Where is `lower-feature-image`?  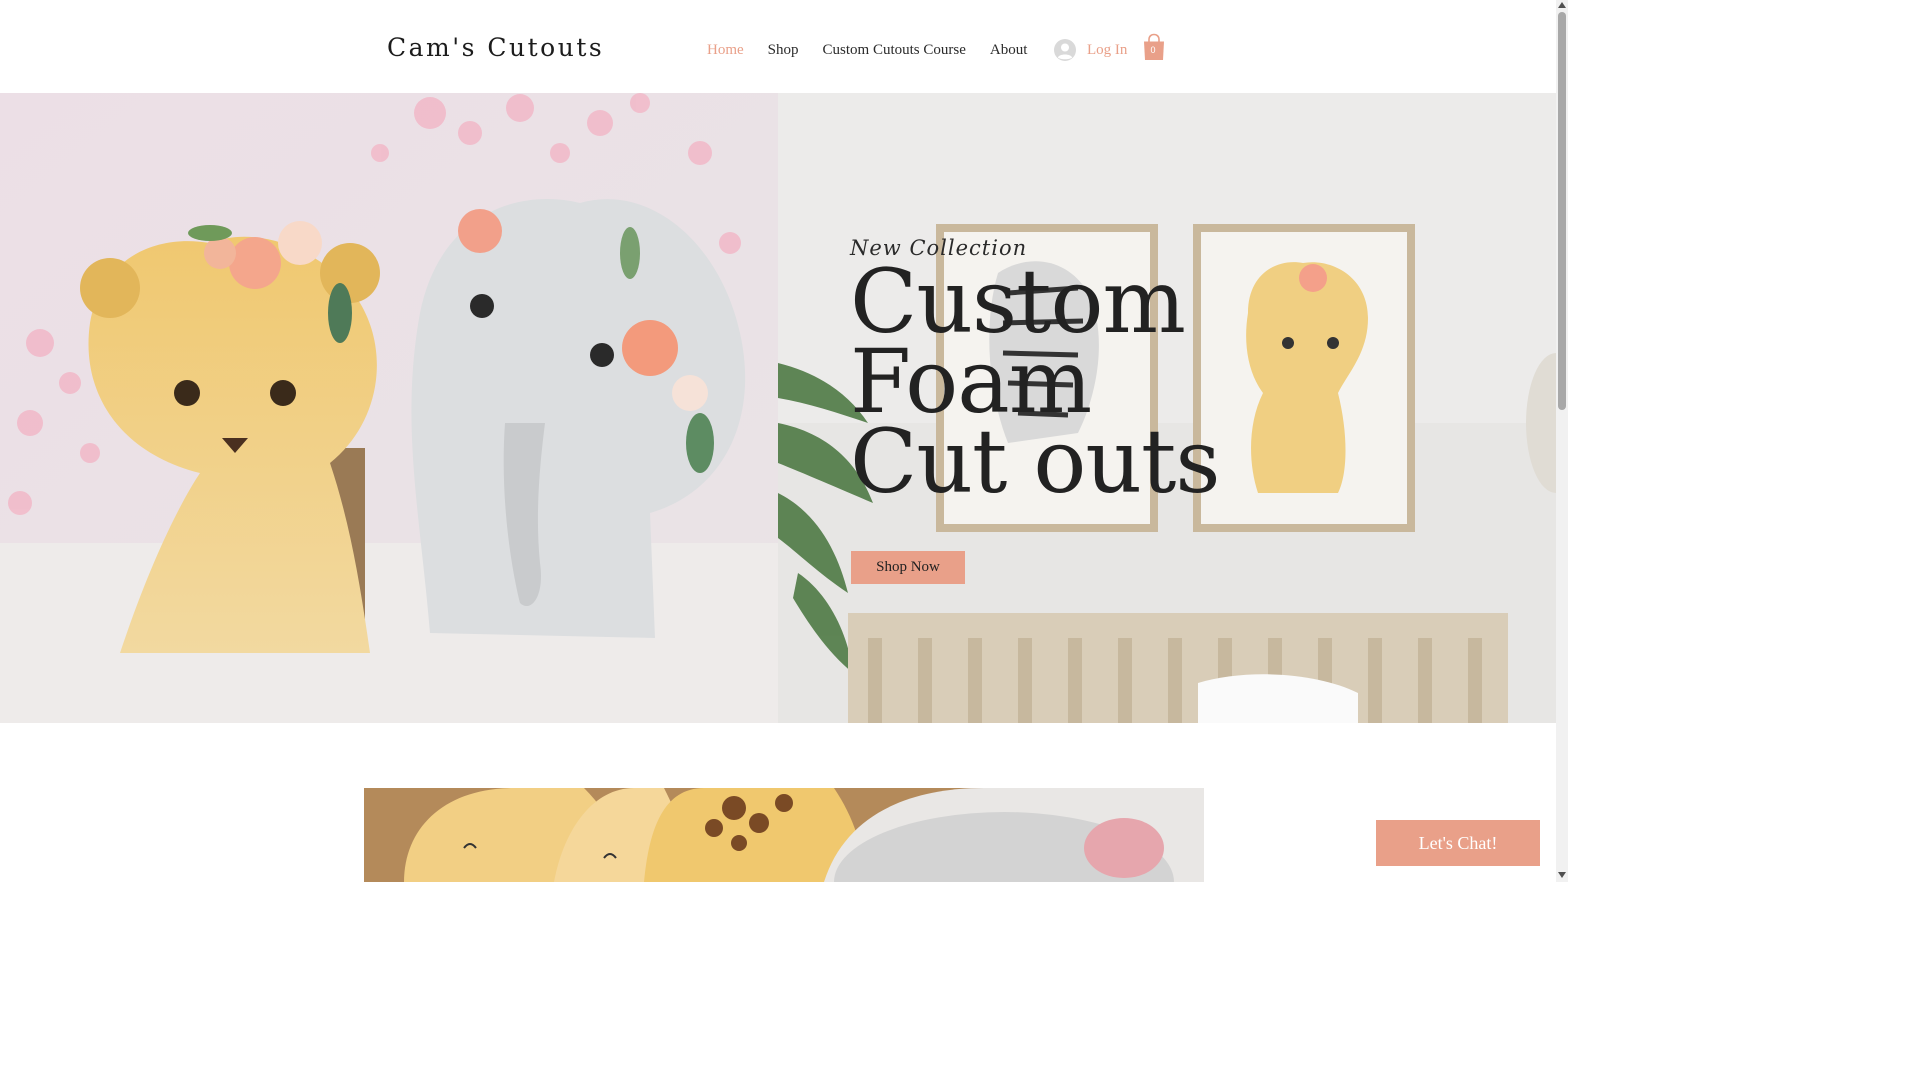 lower-feature-image is located at coordinates (784, 835).